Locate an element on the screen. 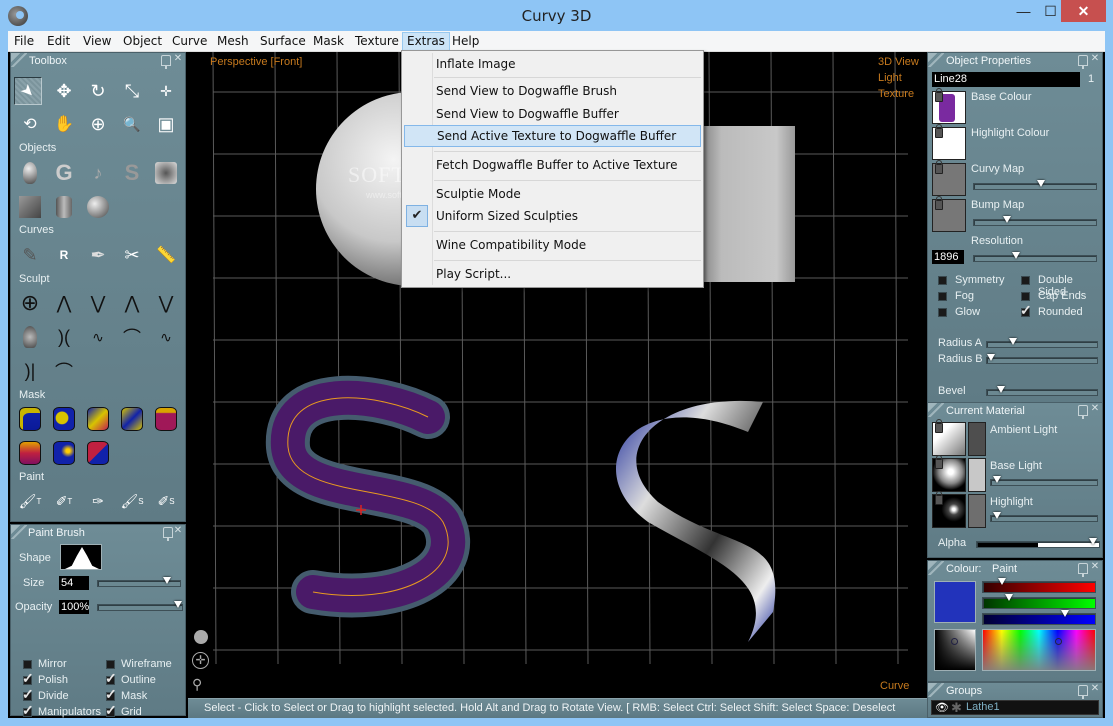 This screenshot has height=726, width=1113. orbit-view-icon is located at coordinates (201, 637).